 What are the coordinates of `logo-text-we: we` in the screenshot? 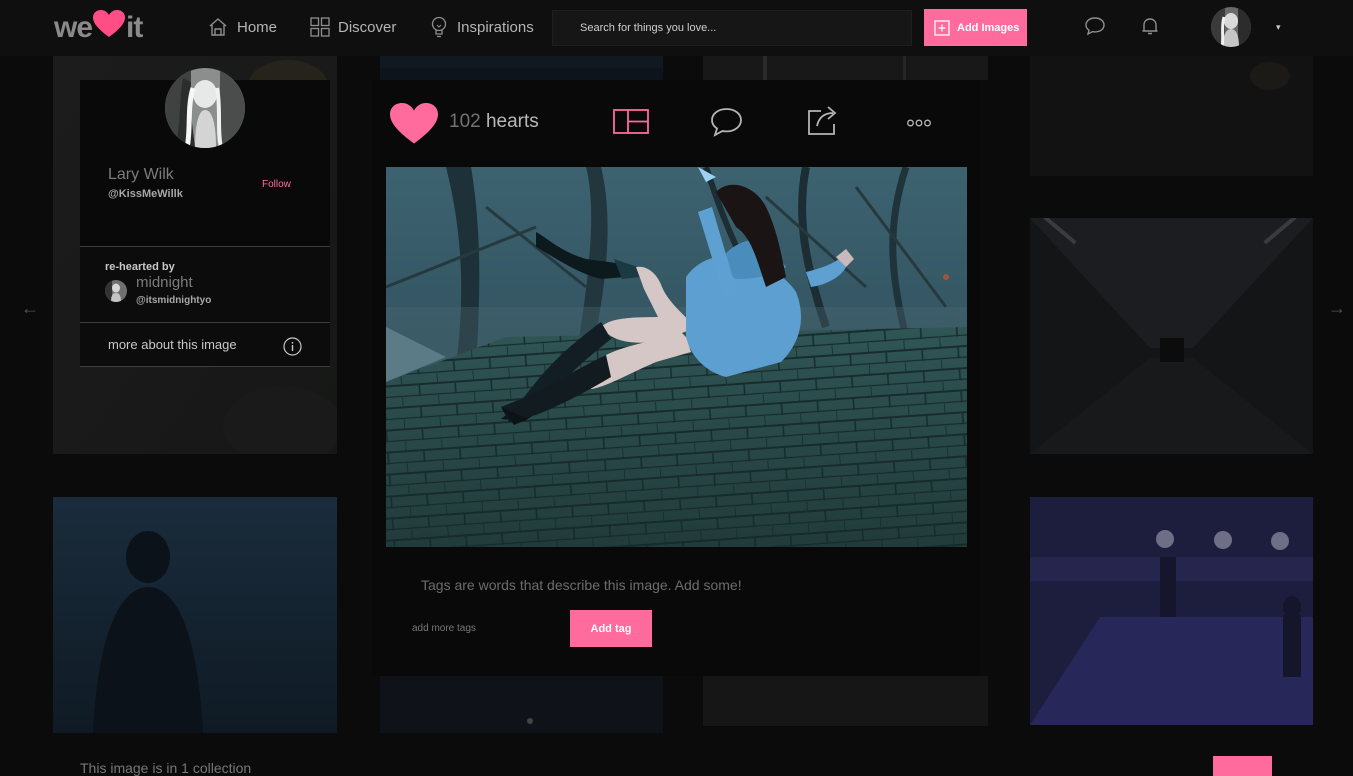 It's located at (73, 28).